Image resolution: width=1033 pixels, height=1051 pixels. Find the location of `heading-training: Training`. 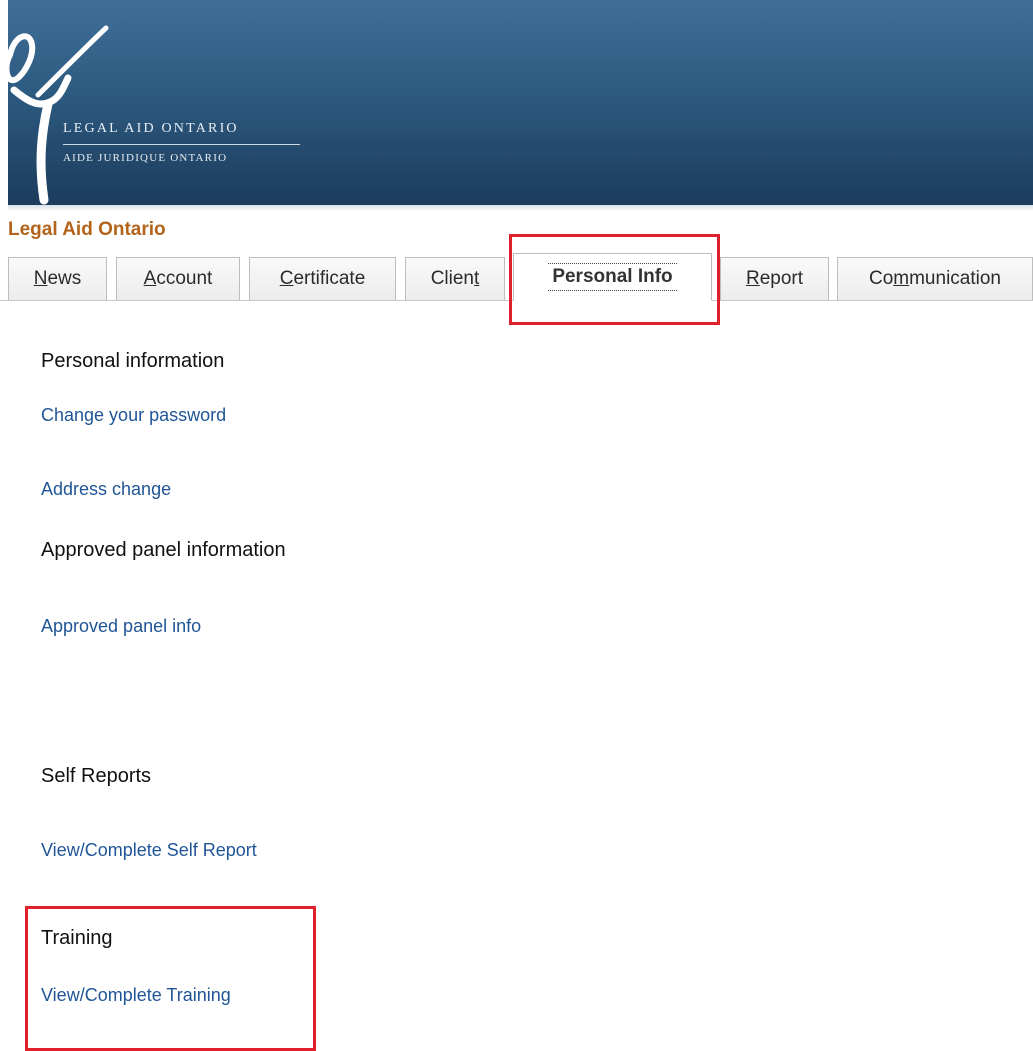

heading-training: Training is located at coordinates (77, 938).